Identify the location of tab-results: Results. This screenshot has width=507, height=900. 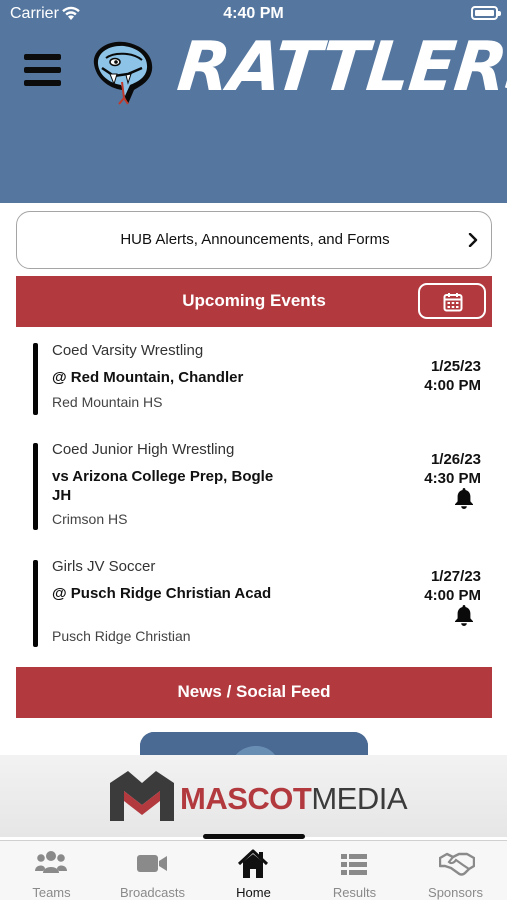
(354, 870).